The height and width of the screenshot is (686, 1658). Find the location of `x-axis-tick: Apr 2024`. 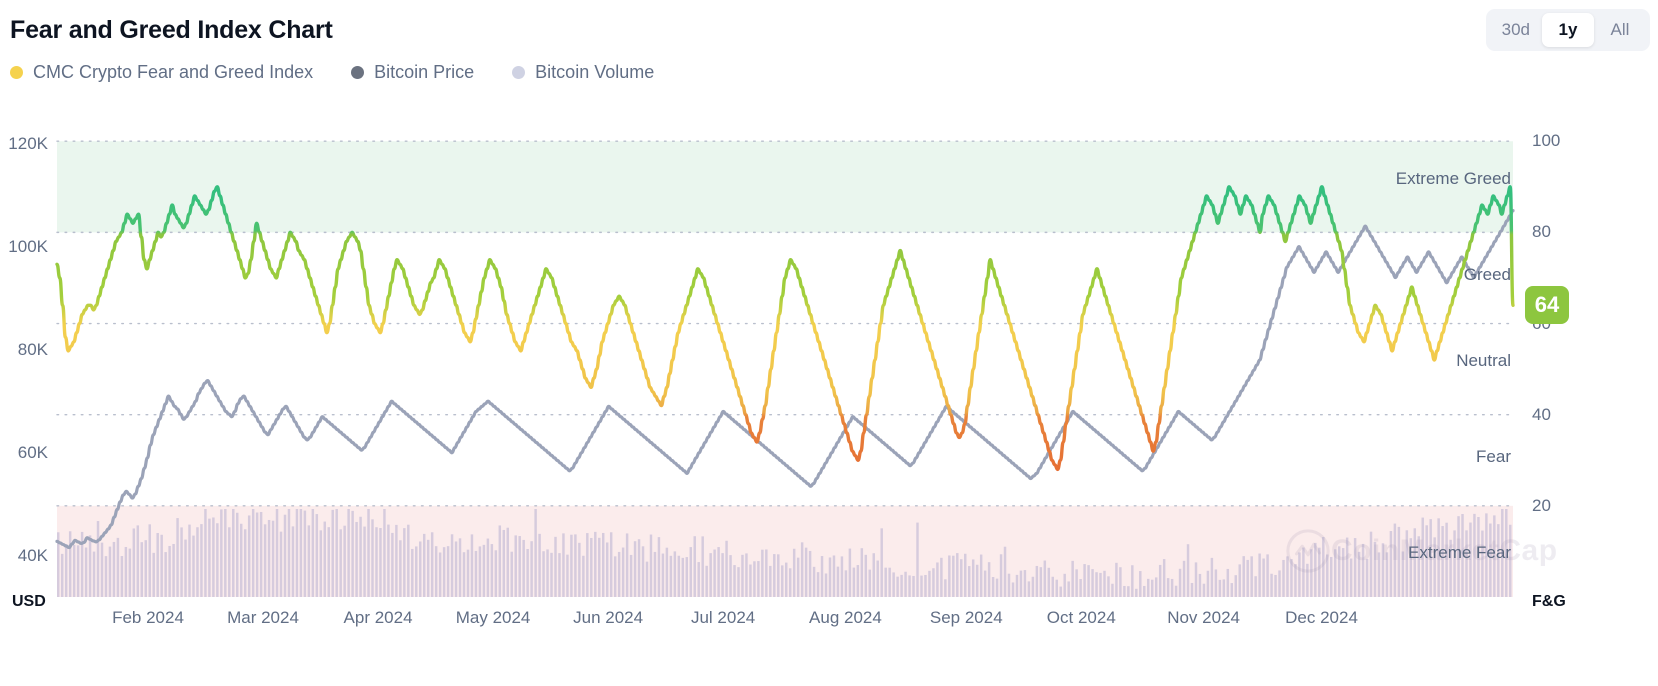

x-axis-tick: Apr 2024 is located at coordinates (378, 617).